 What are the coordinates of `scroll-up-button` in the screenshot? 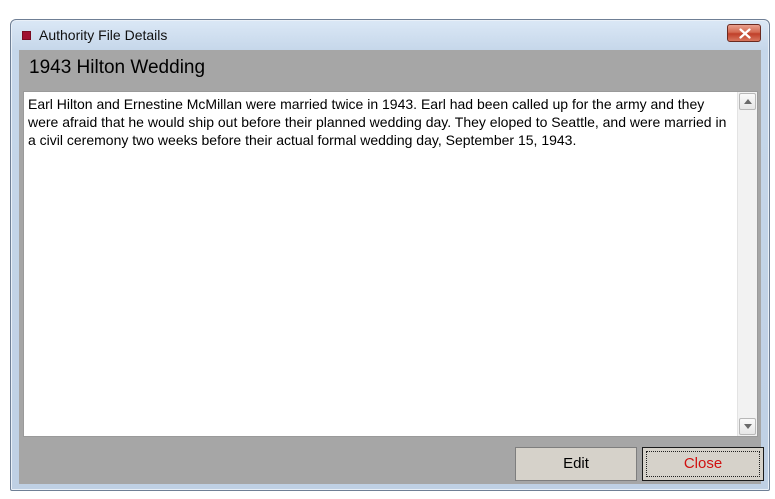 It's located at (747, 101).